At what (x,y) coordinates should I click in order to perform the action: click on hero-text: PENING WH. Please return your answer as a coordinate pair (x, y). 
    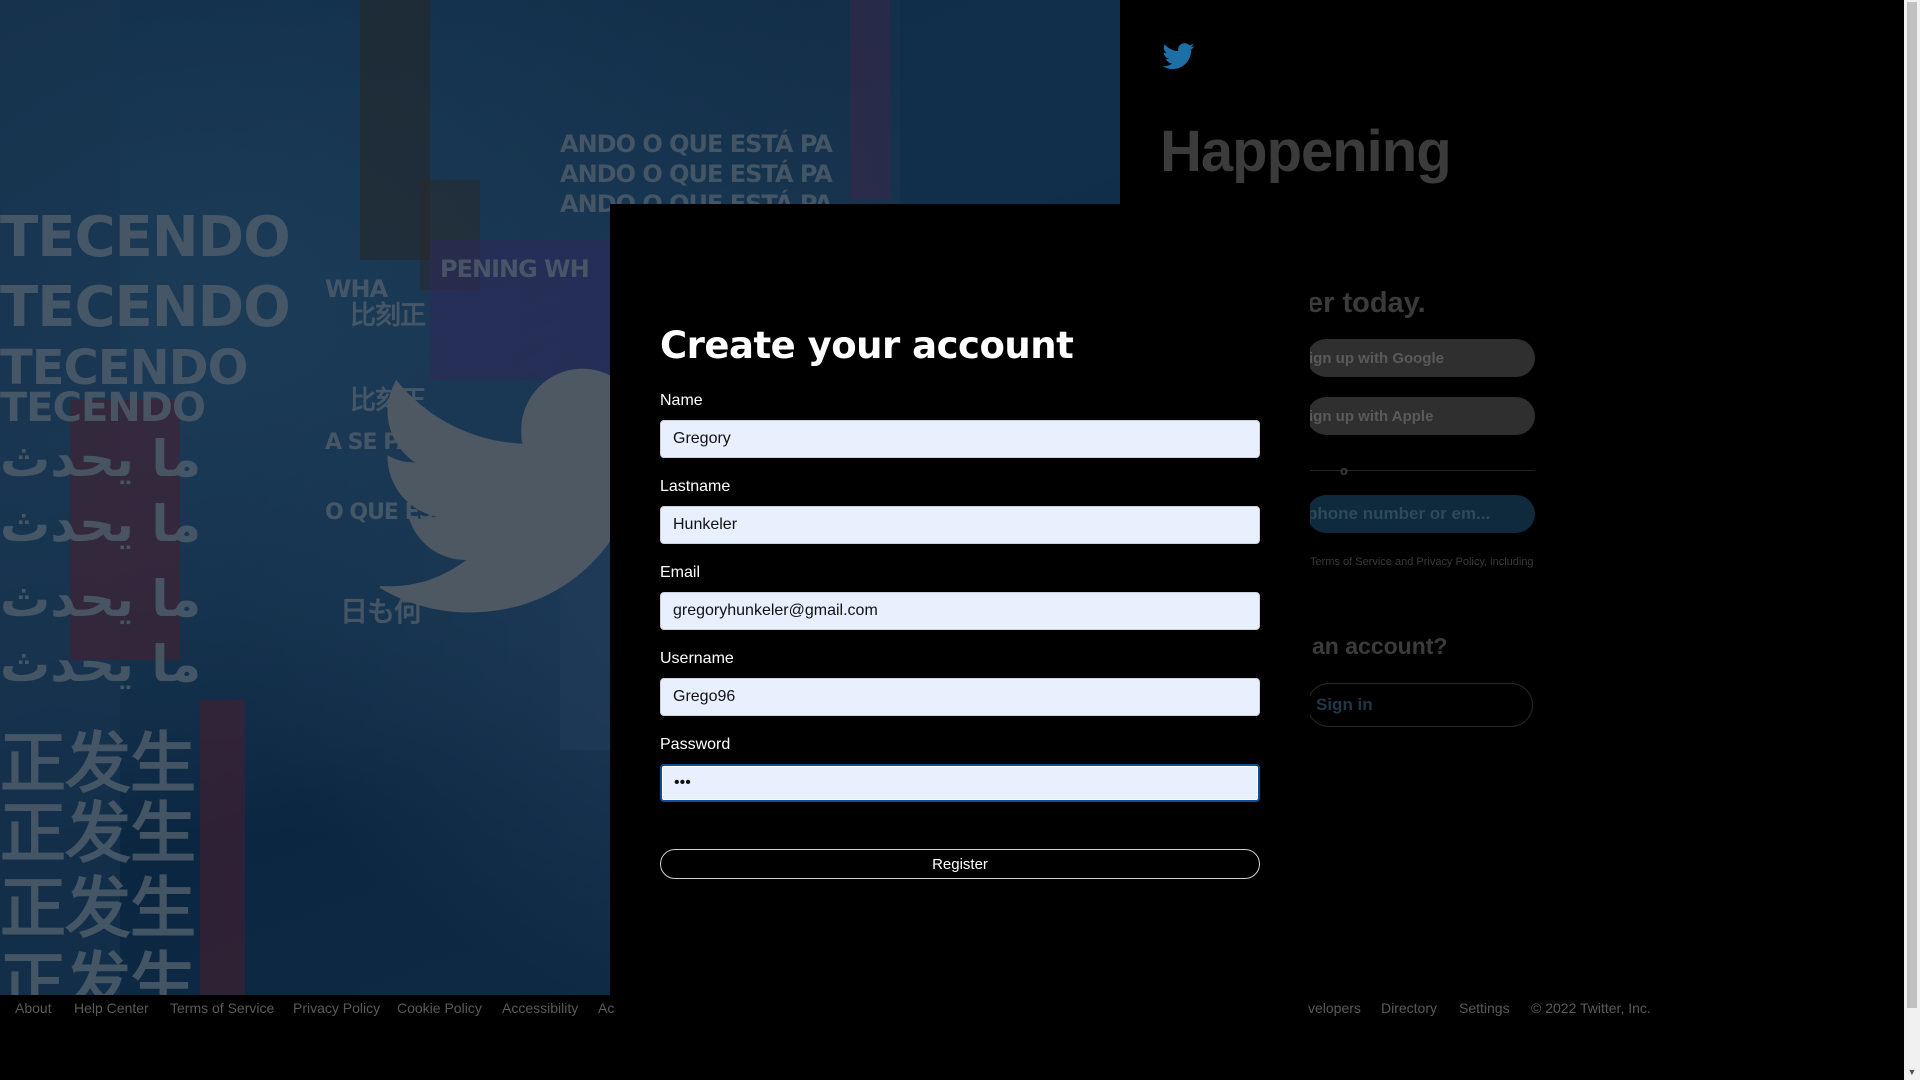
    Looking at the image, I should click on (515, 269).